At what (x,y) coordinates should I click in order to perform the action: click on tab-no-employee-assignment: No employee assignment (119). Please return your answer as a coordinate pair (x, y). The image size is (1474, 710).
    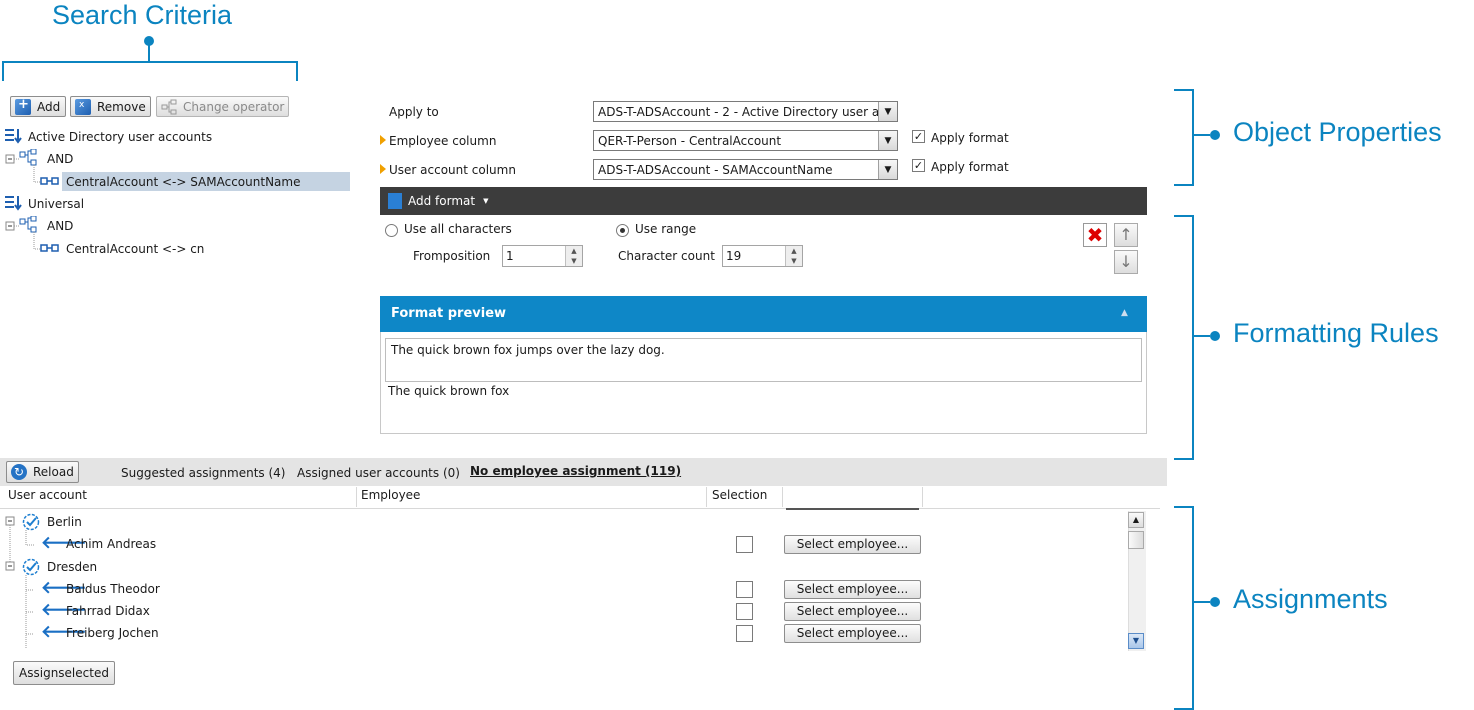
    Looking at the image, I should click on (575, 471).